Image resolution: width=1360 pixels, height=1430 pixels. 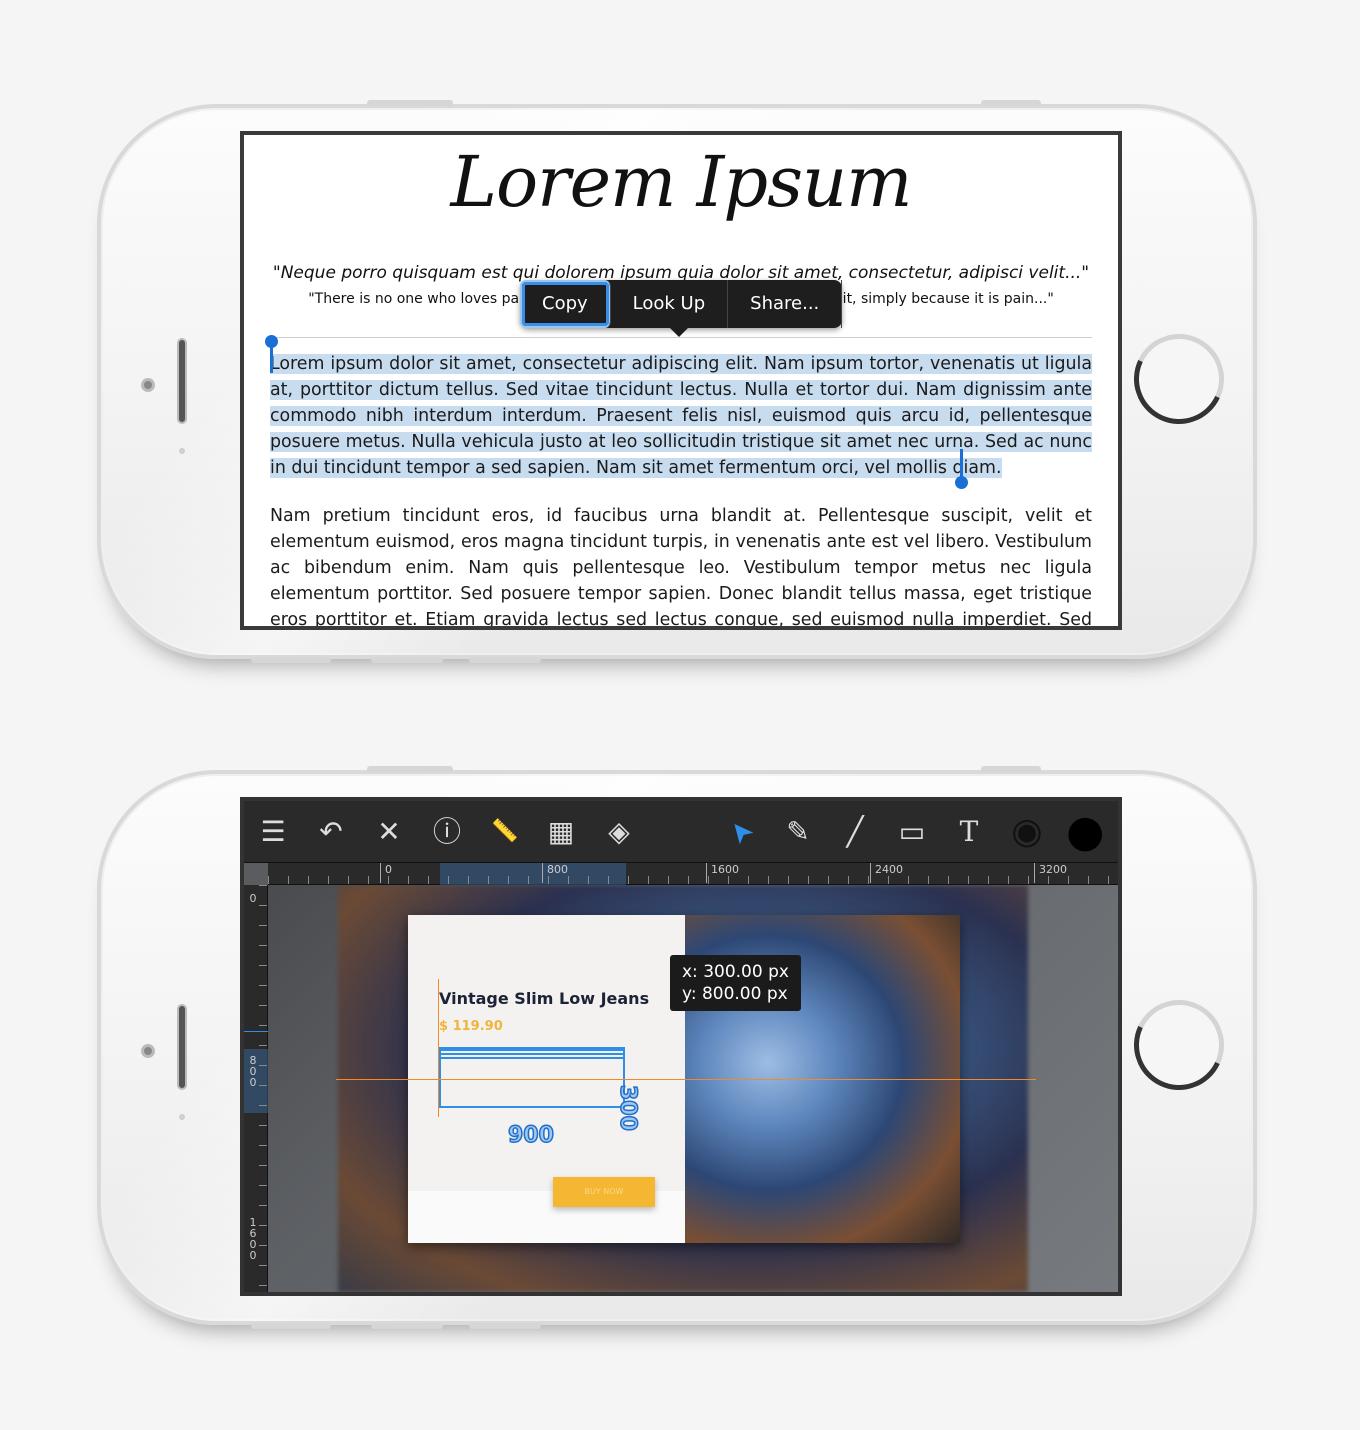 What do you see at coordinates (389, 832) in the screenshot?
I see `close-icon: ✕` at bounding box center [389, 832].